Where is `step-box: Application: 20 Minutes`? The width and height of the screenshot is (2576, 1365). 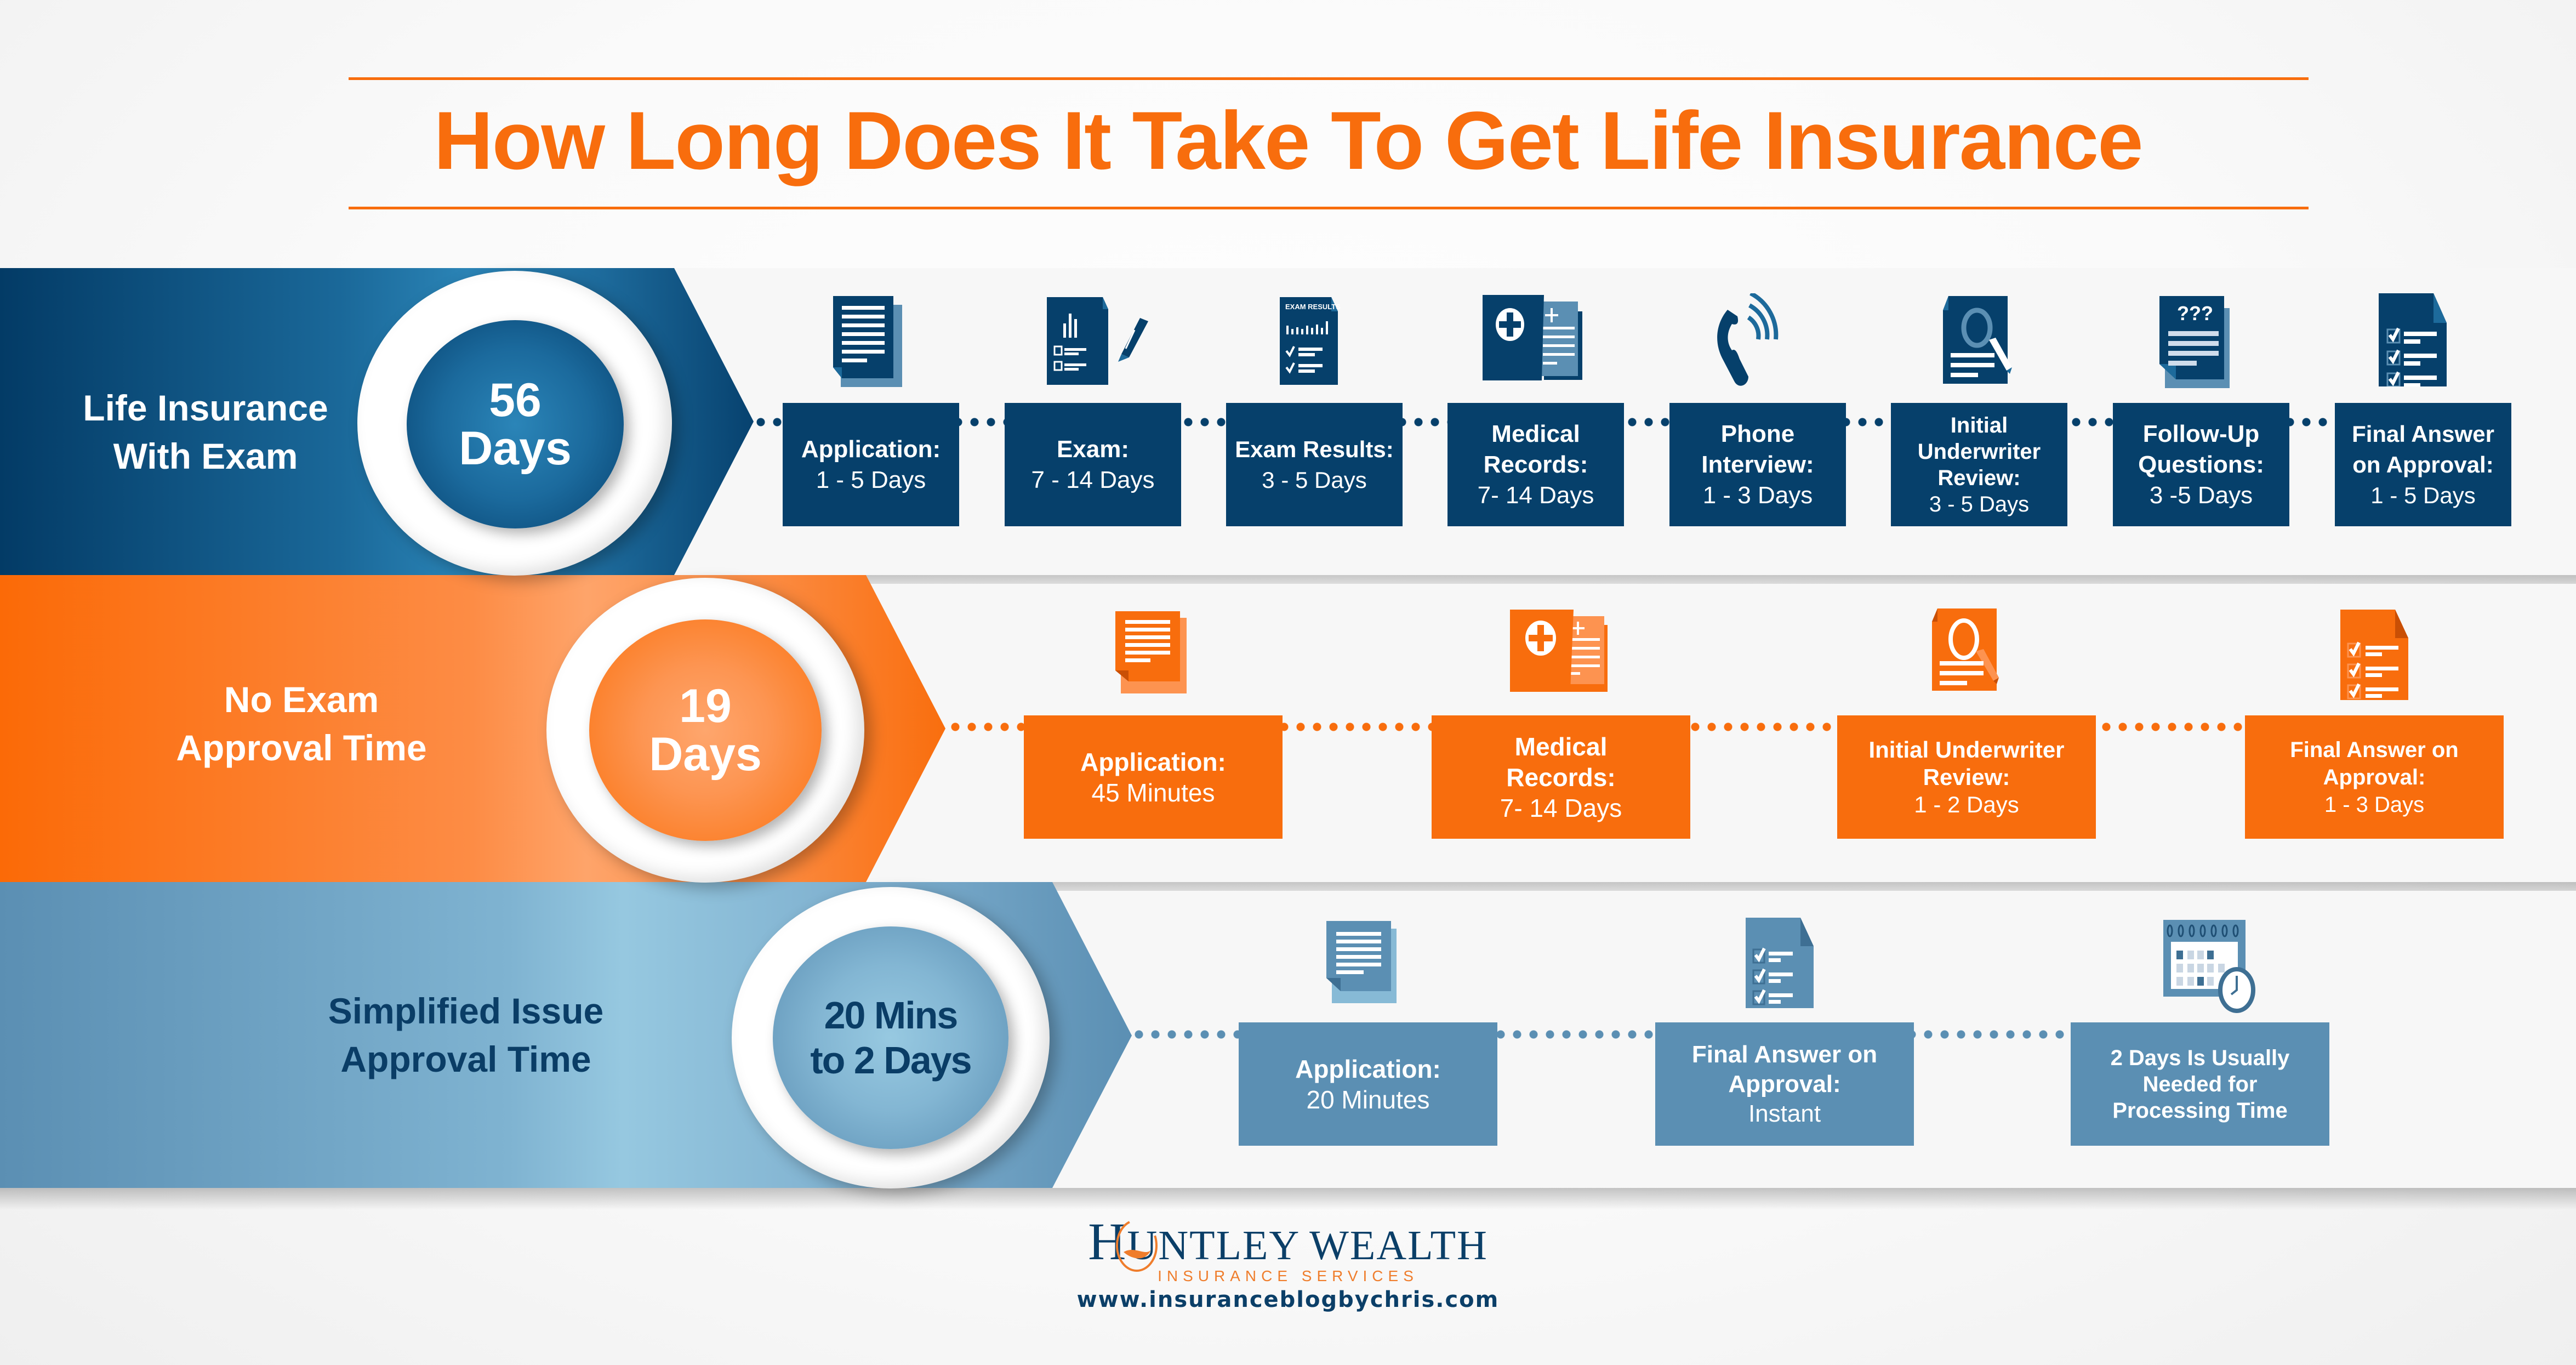 step-box: Application: 20 Minutes is located at coordinates (1368, 1084).